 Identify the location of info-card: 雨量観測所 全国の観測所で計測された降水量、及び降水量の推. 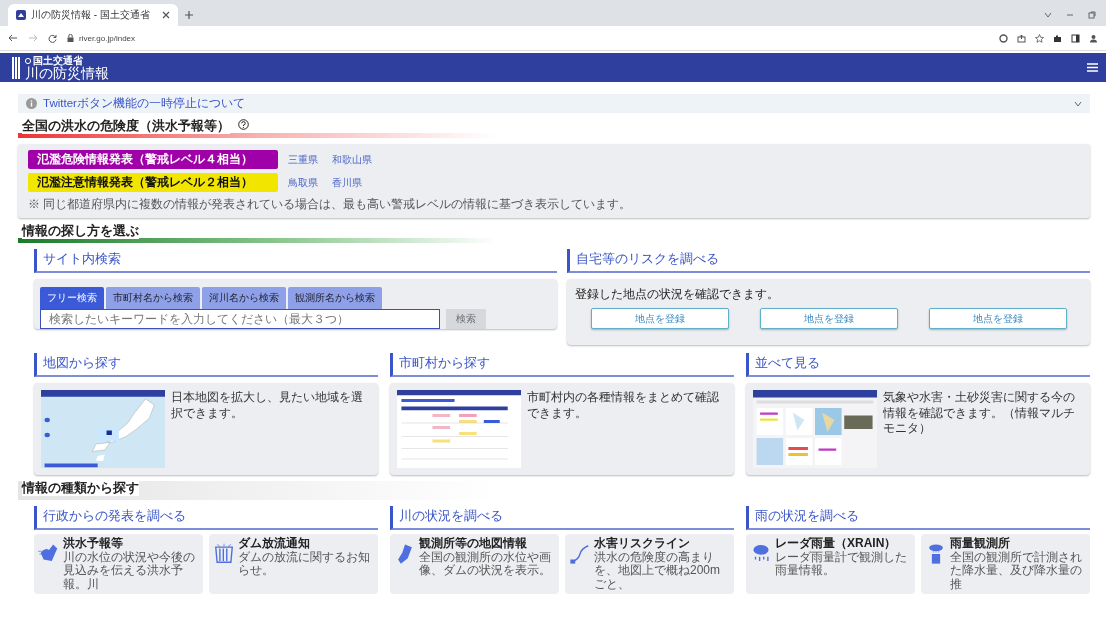
(1005, 564).